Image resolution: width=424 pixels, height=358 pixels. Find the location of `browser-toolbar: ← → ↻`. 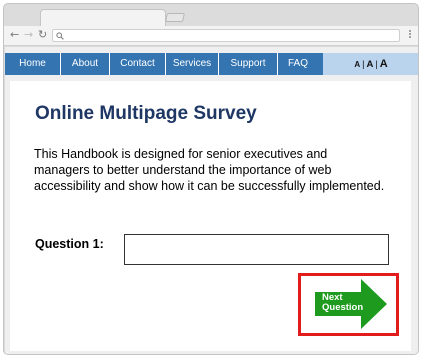

browser-toolbar: ← → ↻ is located at coordinates (211, 36).